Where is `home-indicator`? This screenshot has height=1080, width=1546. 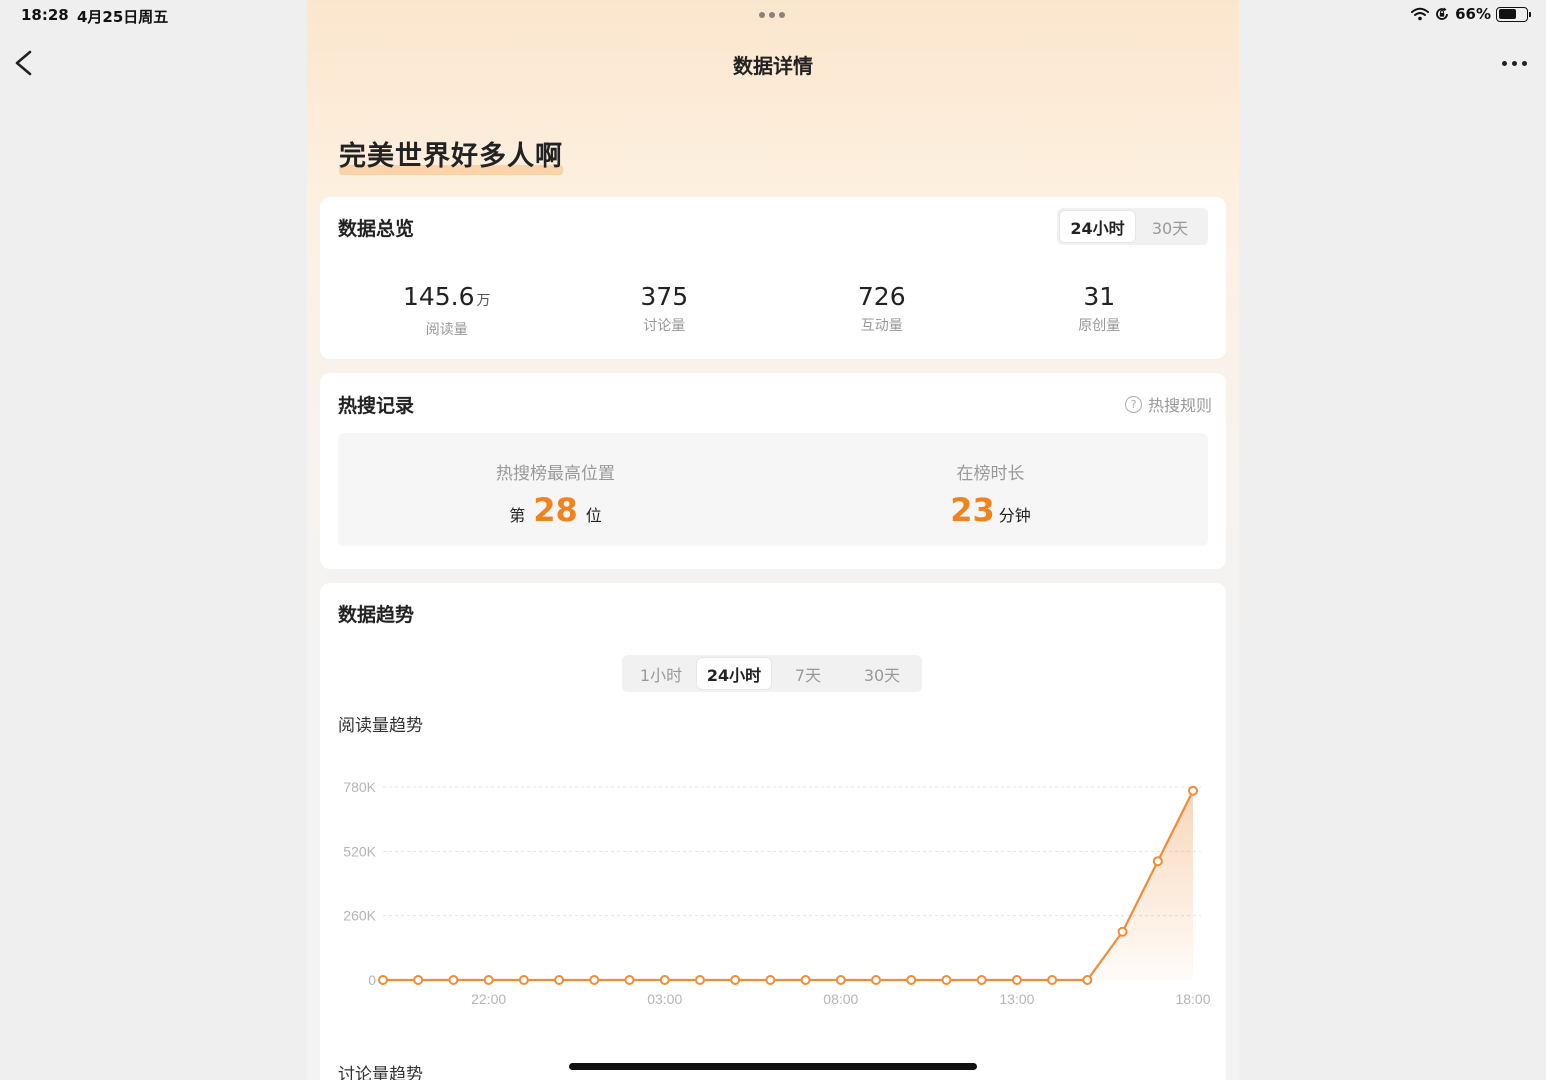 home-indicator is located at coordinates (773, 1066).